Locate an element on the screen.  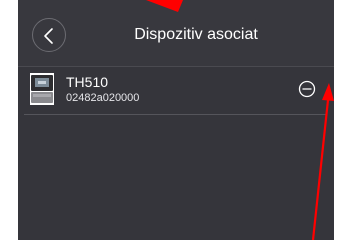
device-name: TH510 is located at coordinates (87, 82).